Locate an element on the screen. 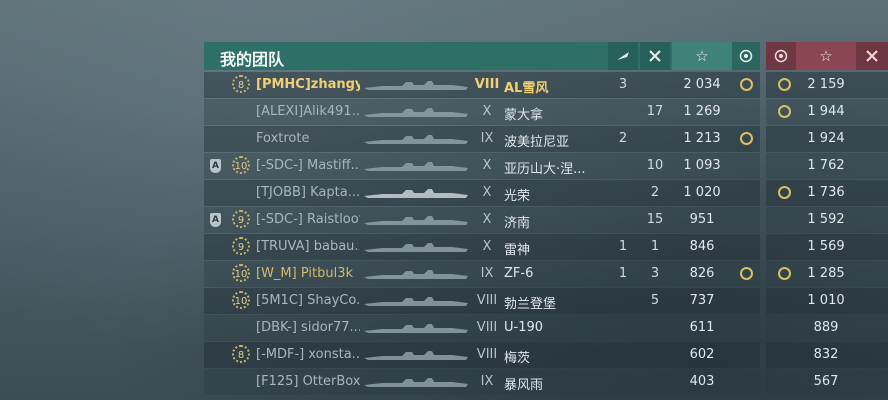 The height and width of the screenshot is (400, 888). player-row: 10 [5M1C] ShayCo... VIII 勃兰登堡 5 737 1 010 is located at coordinates (546, 301).